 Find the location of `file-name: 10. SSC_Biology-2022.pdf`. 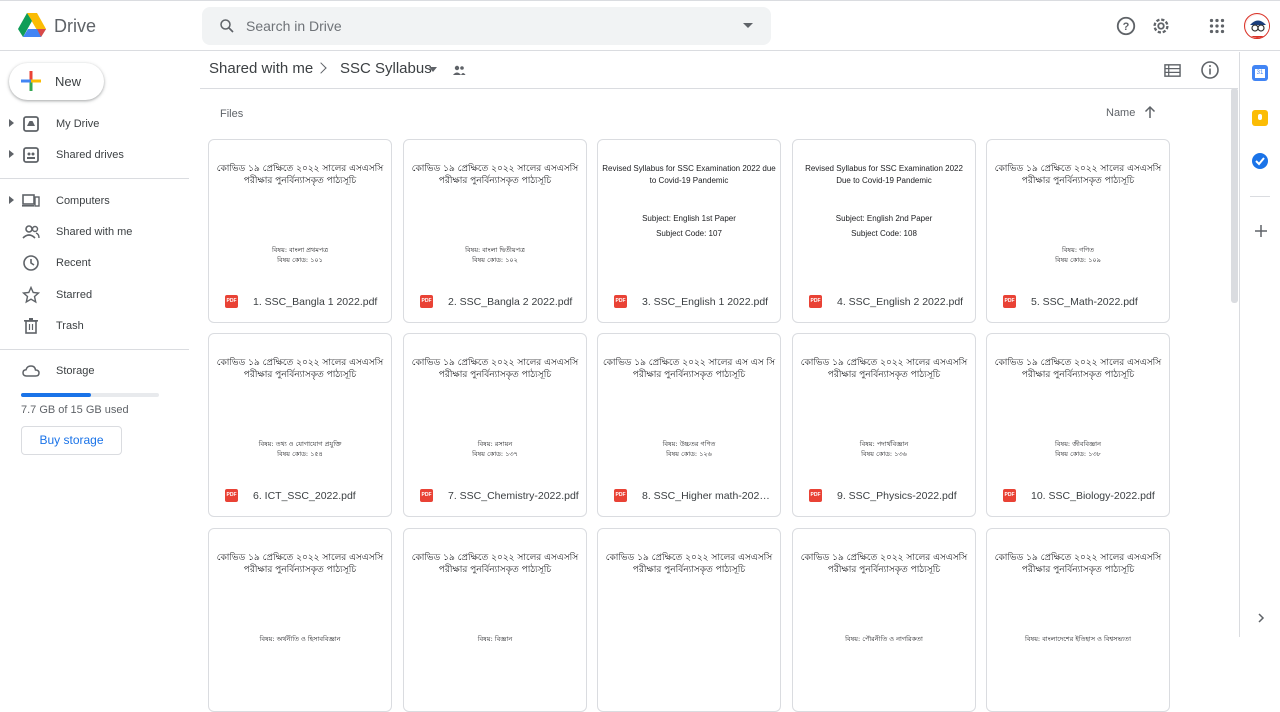

file-name: 10. SSC_Biology-2022.pdf is located at coordinates (1097, 496).